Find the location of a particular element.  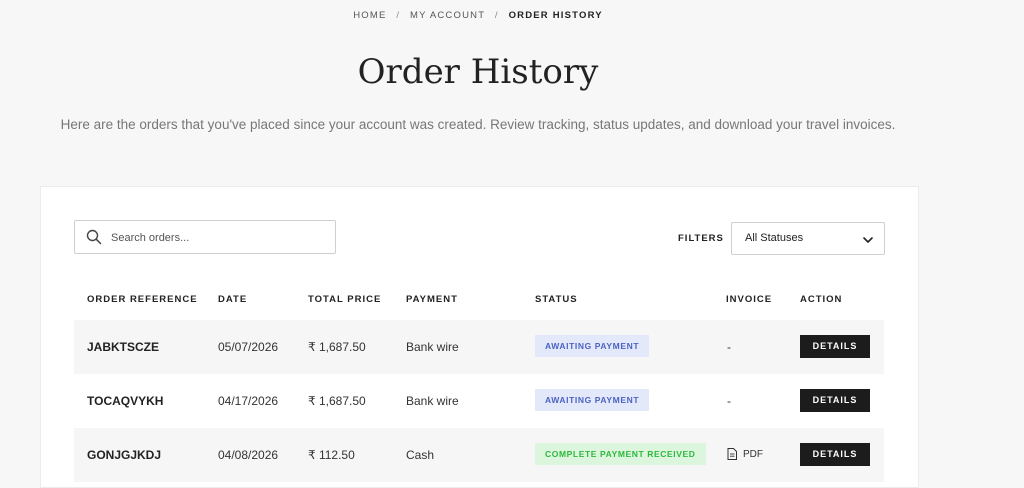

order-reference: TOCAQVYKH is located at coordinates (125, 401).